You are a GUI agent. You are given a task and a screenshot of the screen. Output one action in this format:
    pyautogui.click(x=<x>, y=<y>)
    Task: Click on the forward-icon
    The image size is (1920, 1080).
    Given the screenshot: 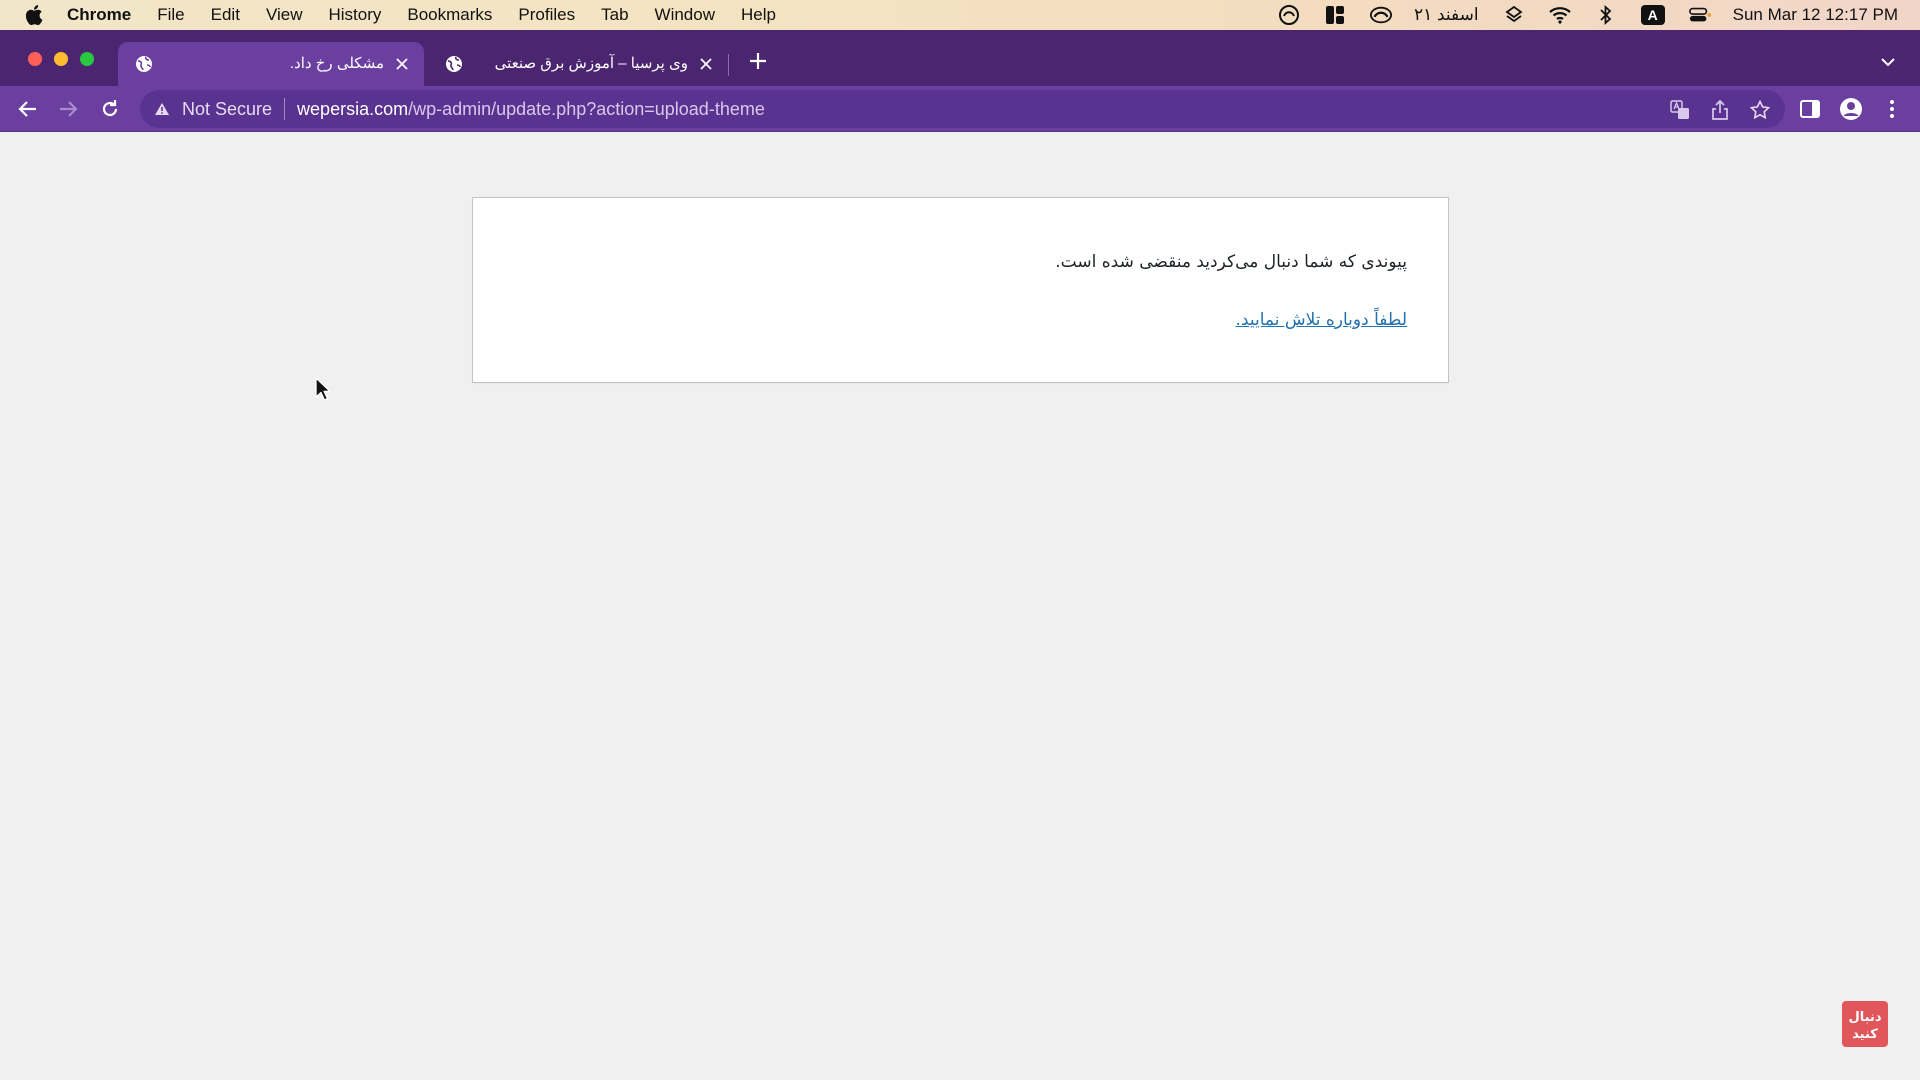 What is the action you would take?
    pyautogui.click(x=68, y=109)
    